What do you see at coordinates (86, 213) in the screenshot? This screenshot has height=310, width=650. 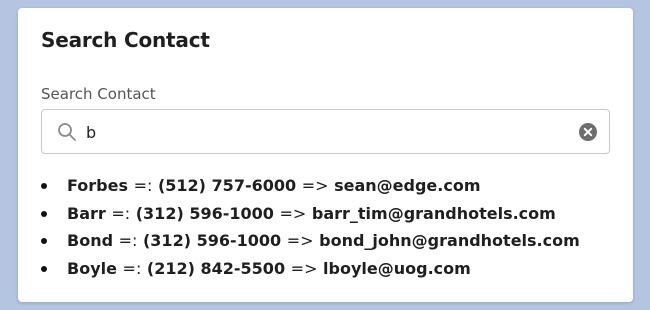 I see `contact-name: Barr` at bounding box center [86, 213].